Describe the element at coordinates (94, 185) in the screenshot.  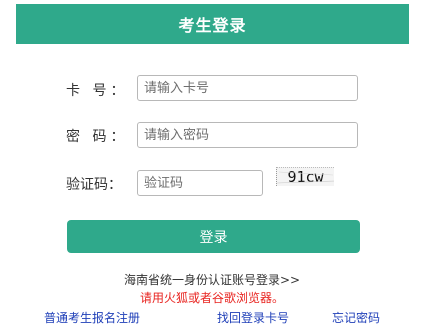
I see `captcha-label: 验证码：` at that location.